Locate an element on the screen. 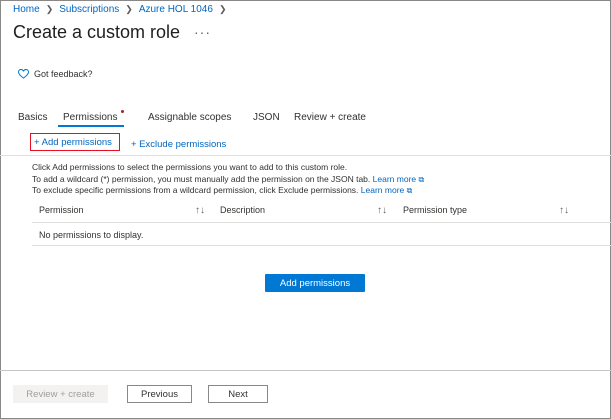 Image resolution: width=611 pixels, height=419 pixels. add-permissions-label: + Add permissions is located at coordinates (73, 142).